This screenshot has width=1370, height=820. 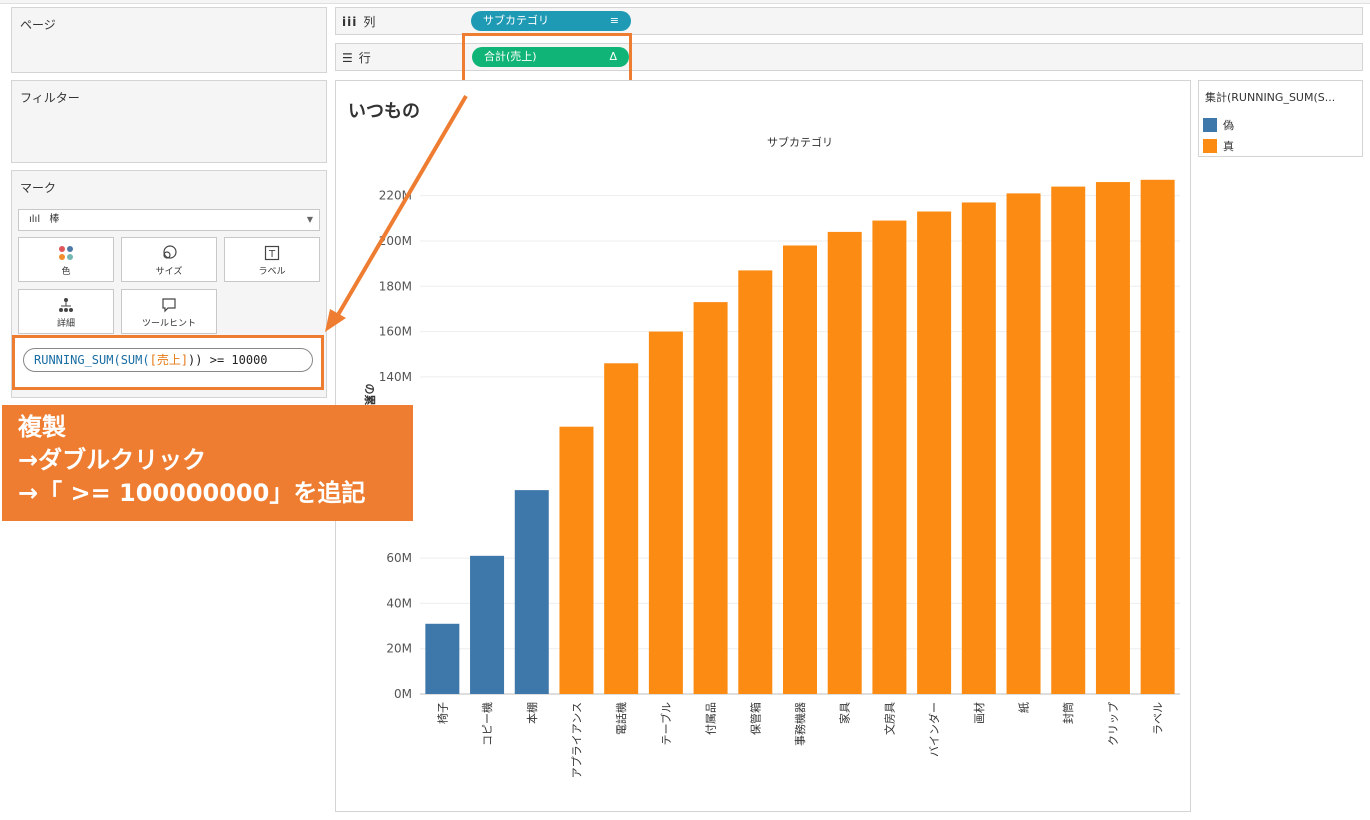 What do you see at coordinates (685, 2) in the screenshot?
I see `top-strip` at bounding box center [685, 2].